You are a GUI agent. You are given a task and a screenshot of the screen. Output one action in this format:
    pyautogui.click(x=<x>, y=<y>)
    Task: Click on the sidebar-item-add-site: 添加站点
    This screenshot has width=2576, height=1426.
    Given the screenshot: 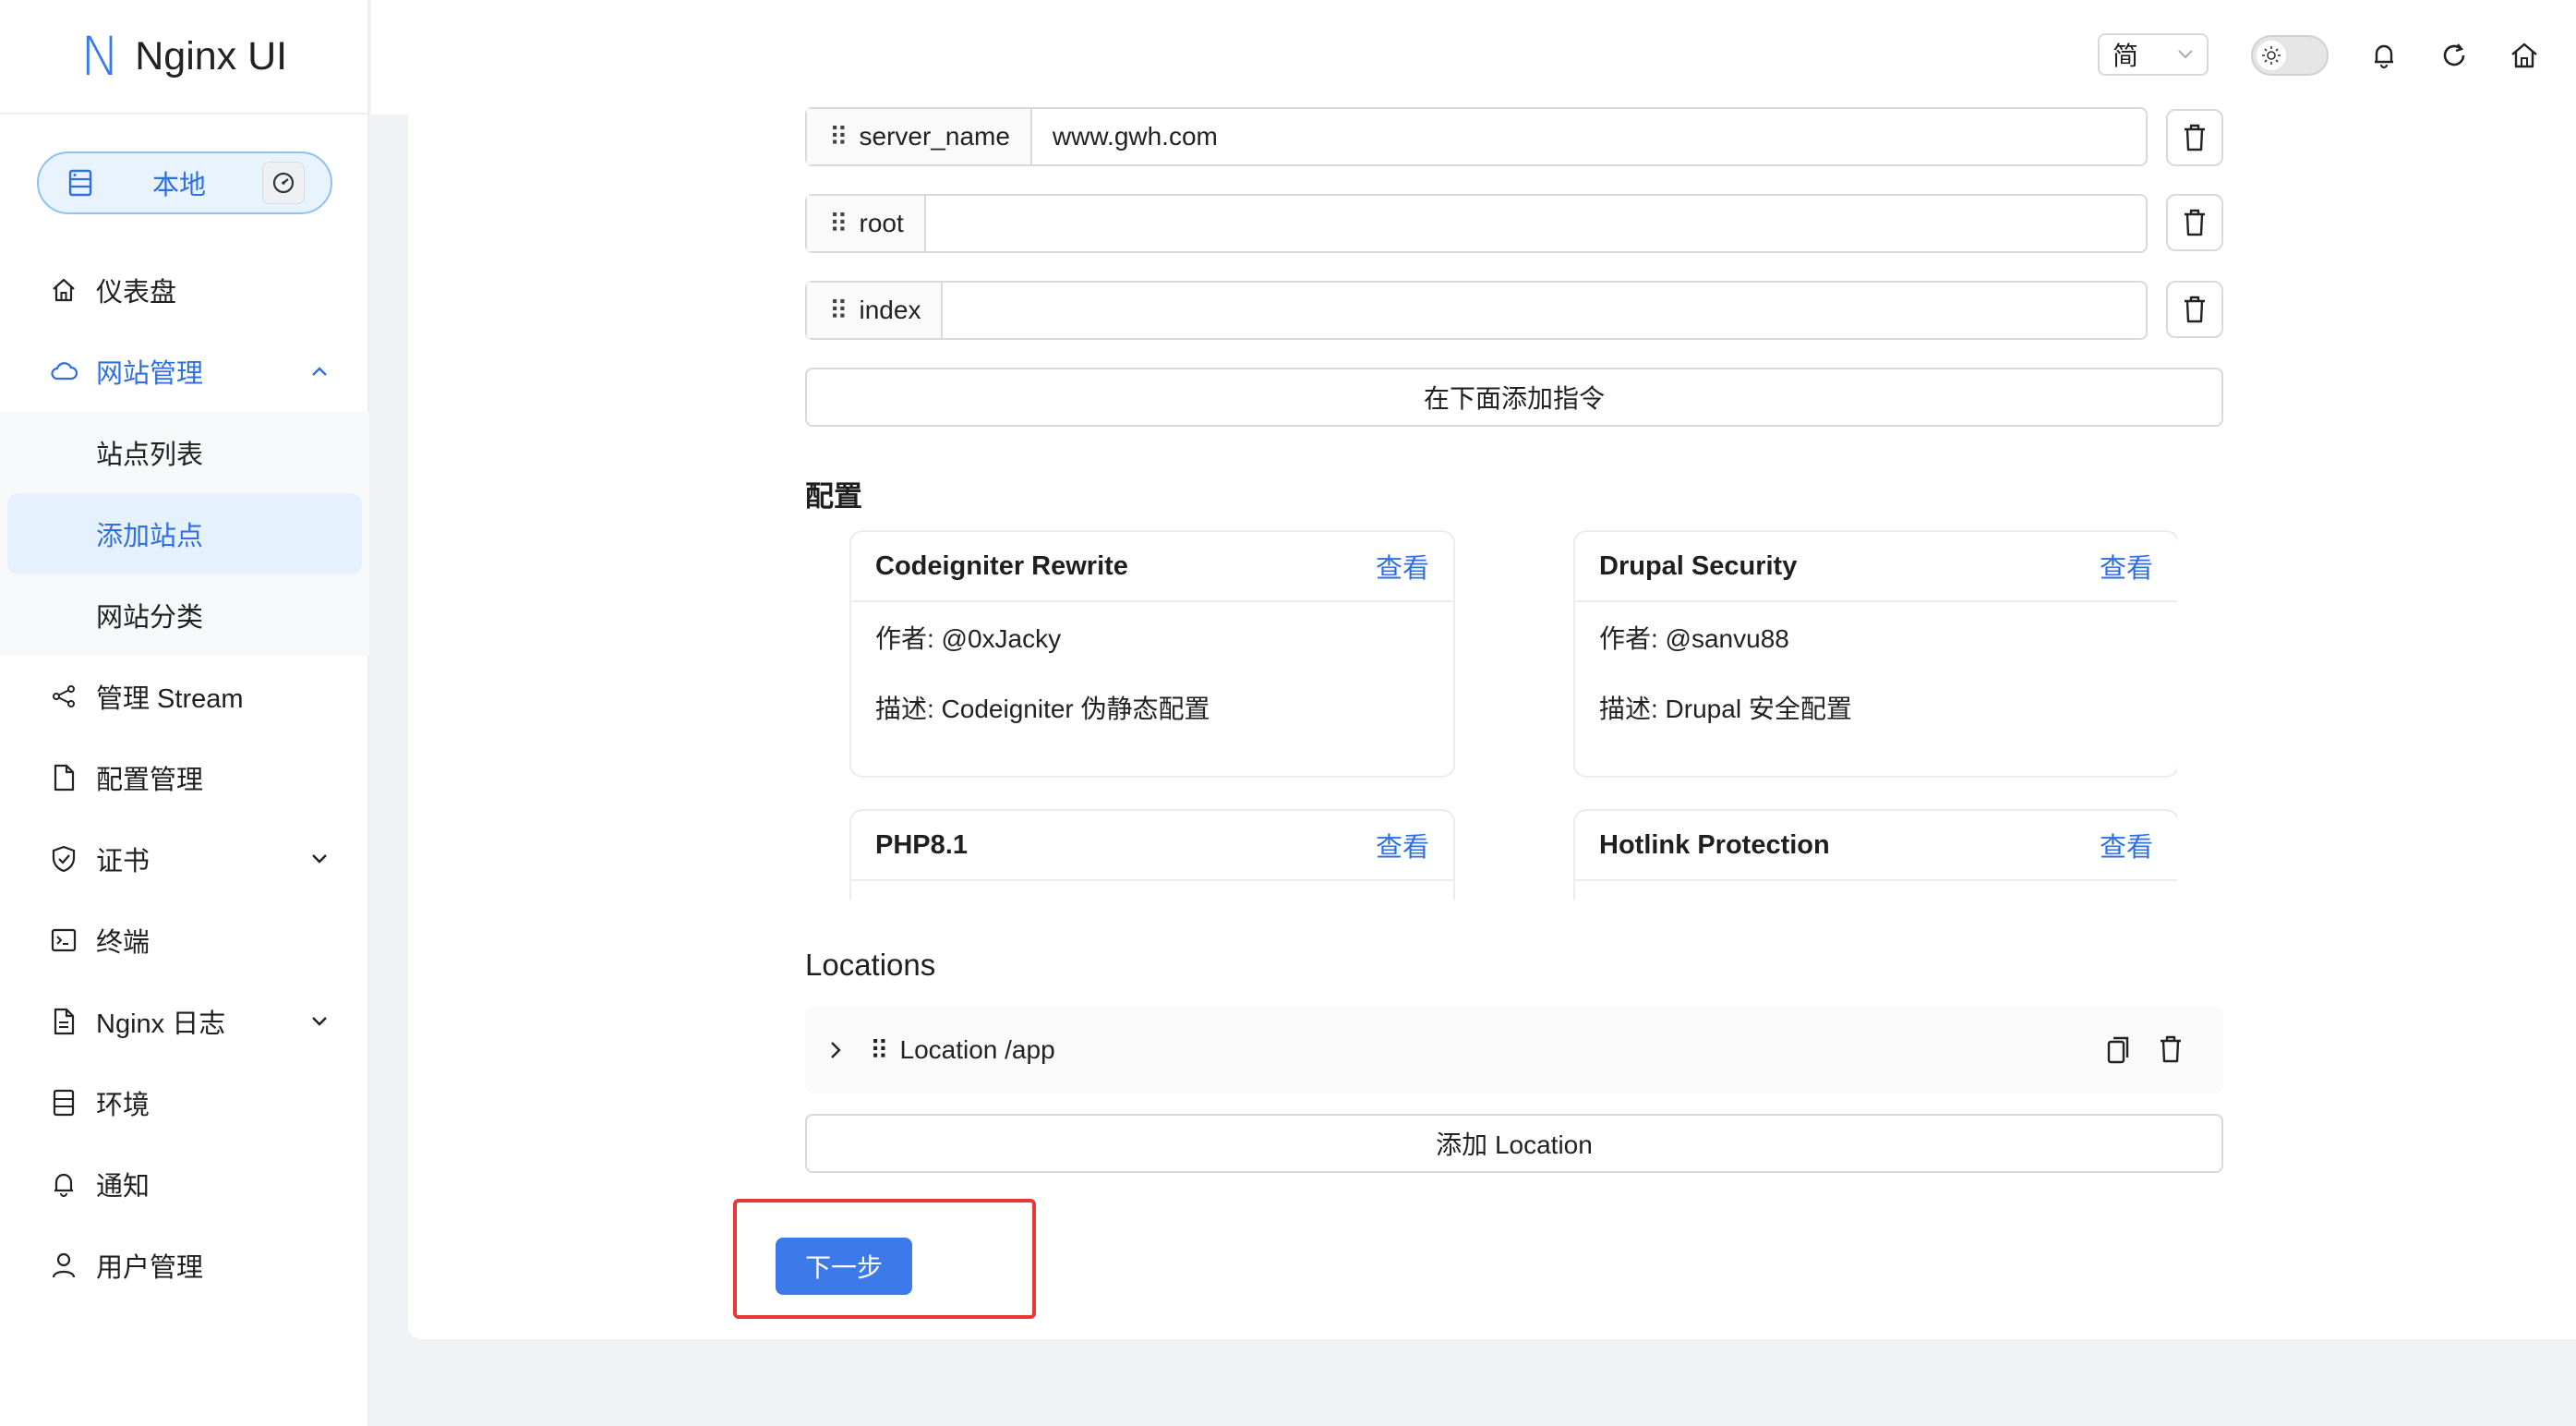 What is the action you would take?
    pyautogui.click(x=184, y=533)
    